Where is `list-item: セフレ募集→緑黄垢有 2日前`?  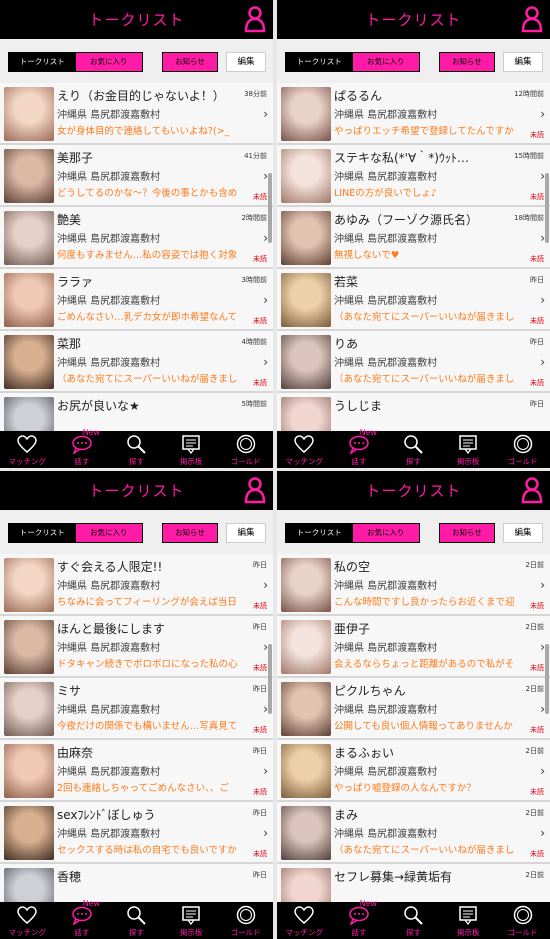
list-item: セフレ募集→緑黄垢有 2日前 is located at coordinates (413, 883).